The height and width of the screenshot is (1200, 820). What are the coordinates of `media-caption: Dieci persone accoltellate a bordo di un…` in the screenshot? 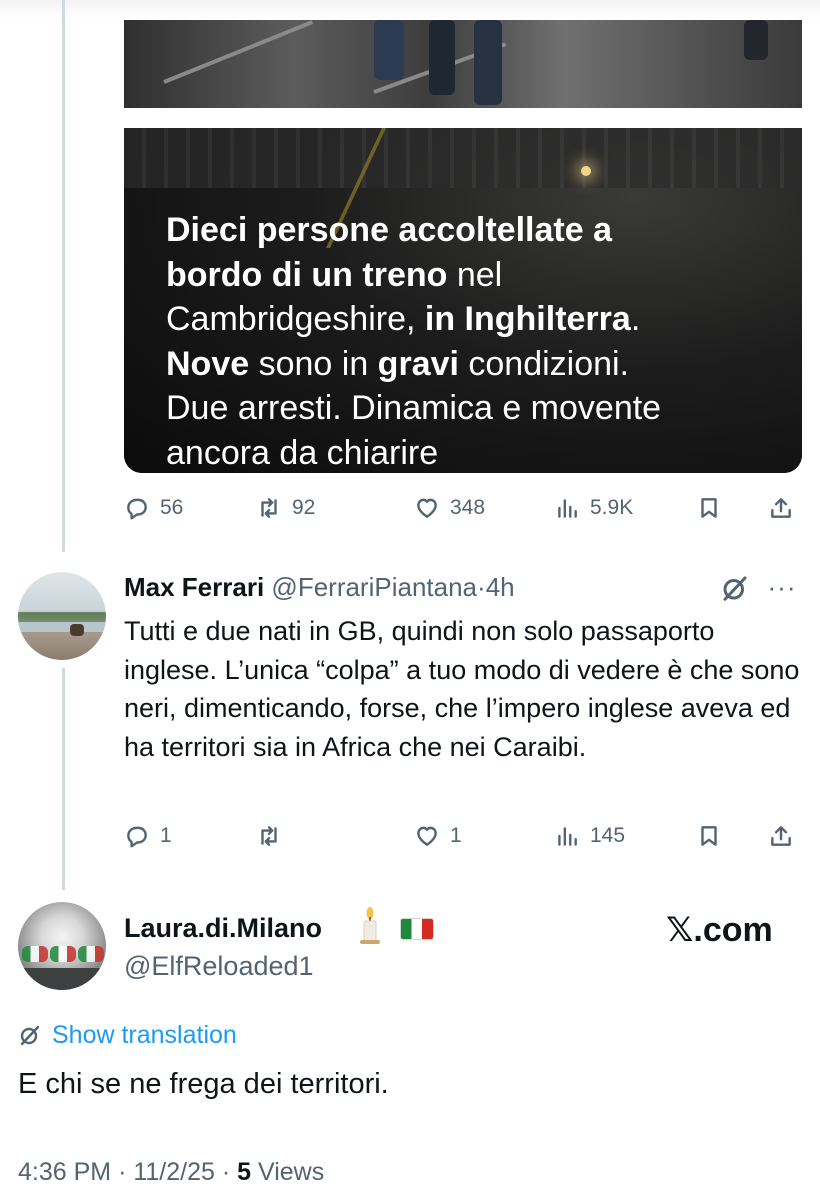 It's located at (414, 341).